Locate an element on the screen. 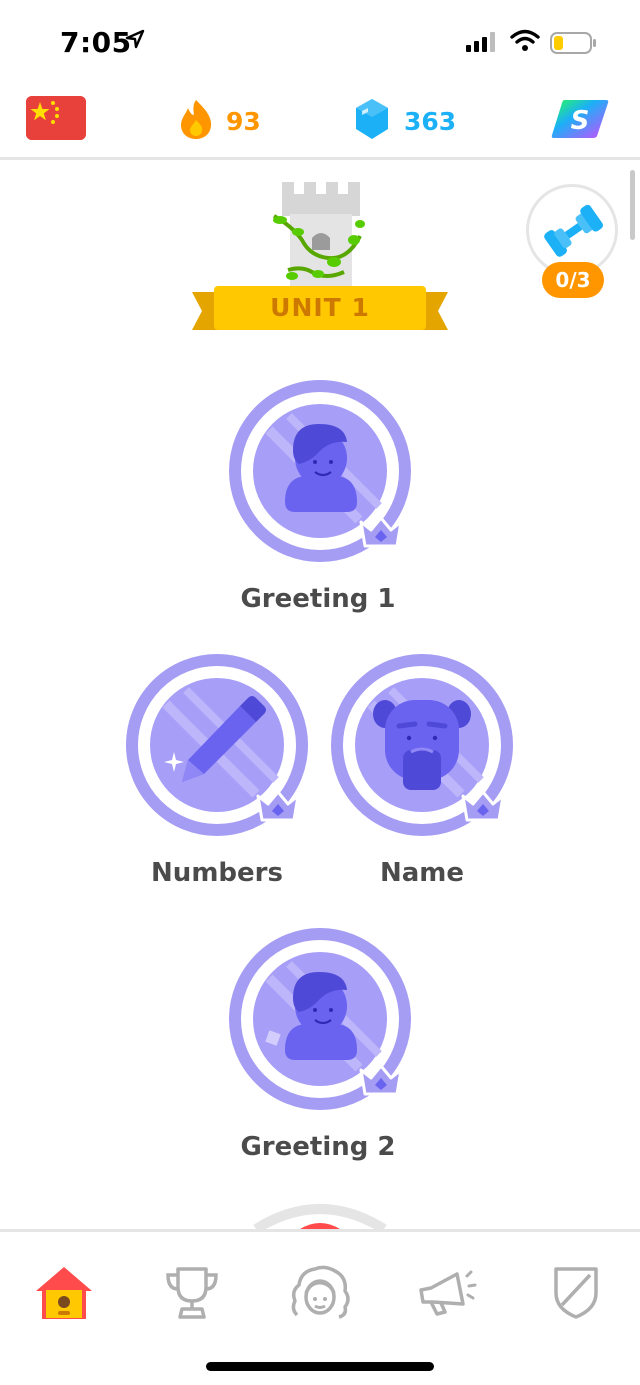  dumbbell-icon is located at coordinates (573, 232).